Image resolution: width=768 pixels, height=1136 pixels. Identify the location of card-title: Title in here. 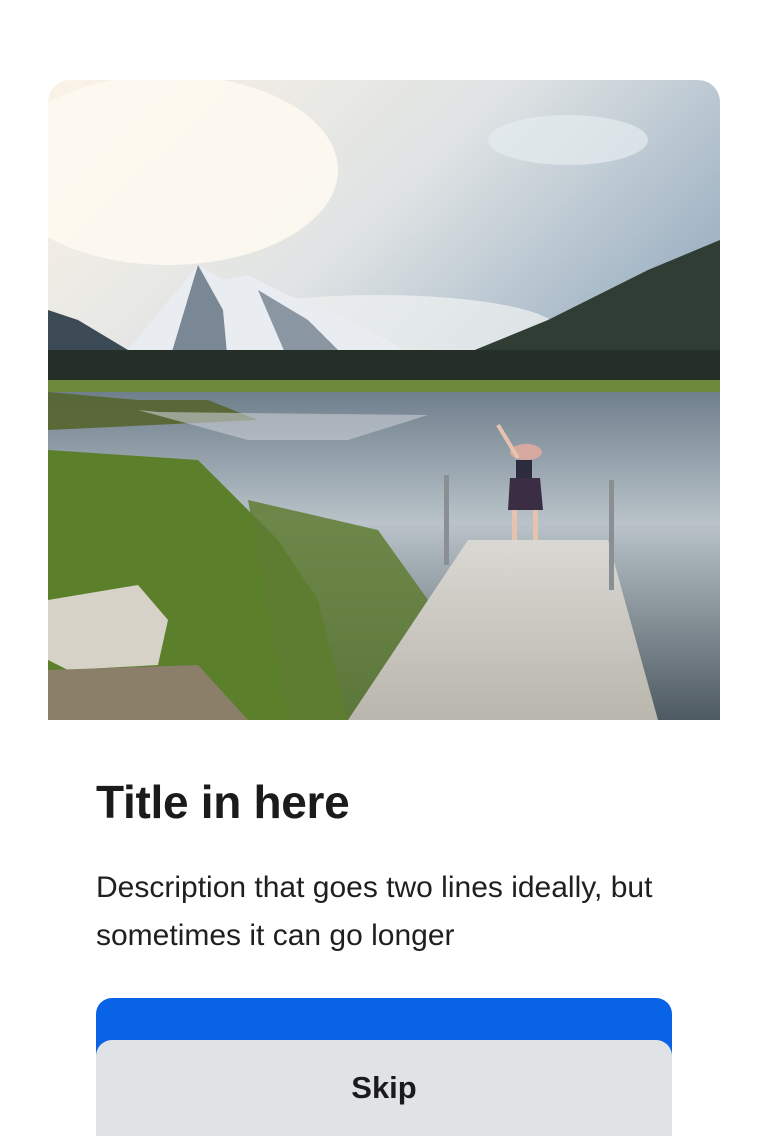
(223, 802).